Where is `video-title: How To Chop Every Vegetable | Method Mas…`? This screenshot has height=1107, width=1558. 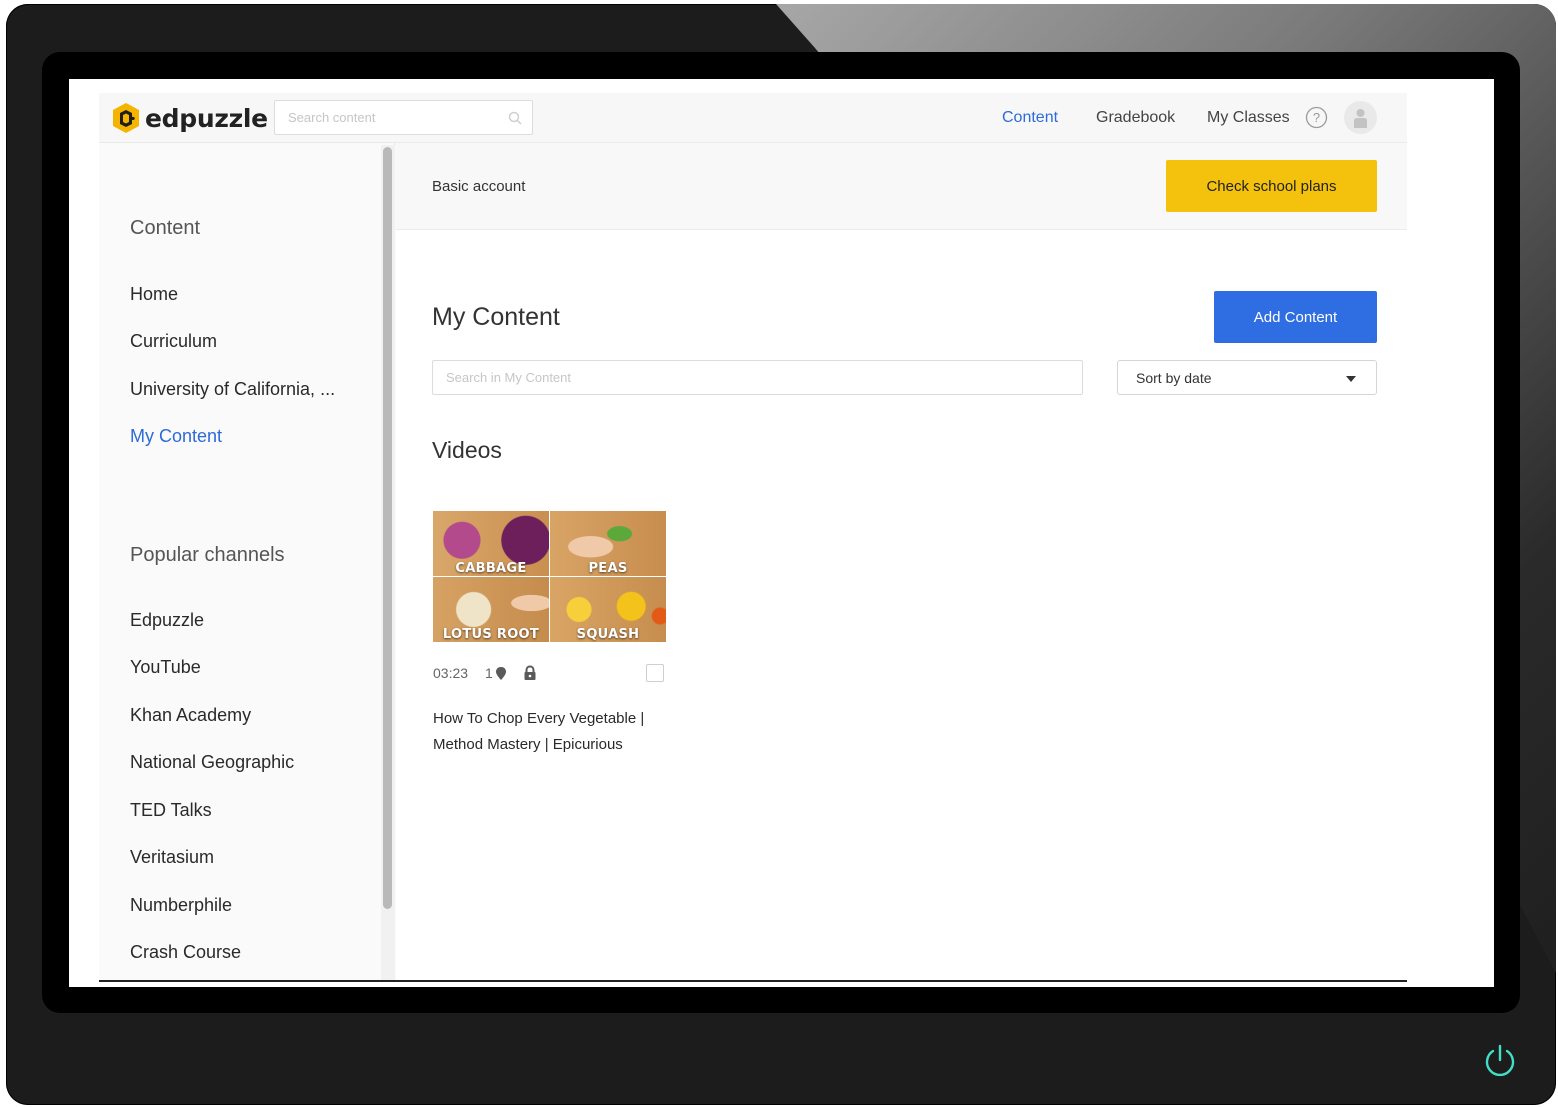 video-title: How To Chop Every Vegetable | Method Mas… is located at coordinates (553, 732).